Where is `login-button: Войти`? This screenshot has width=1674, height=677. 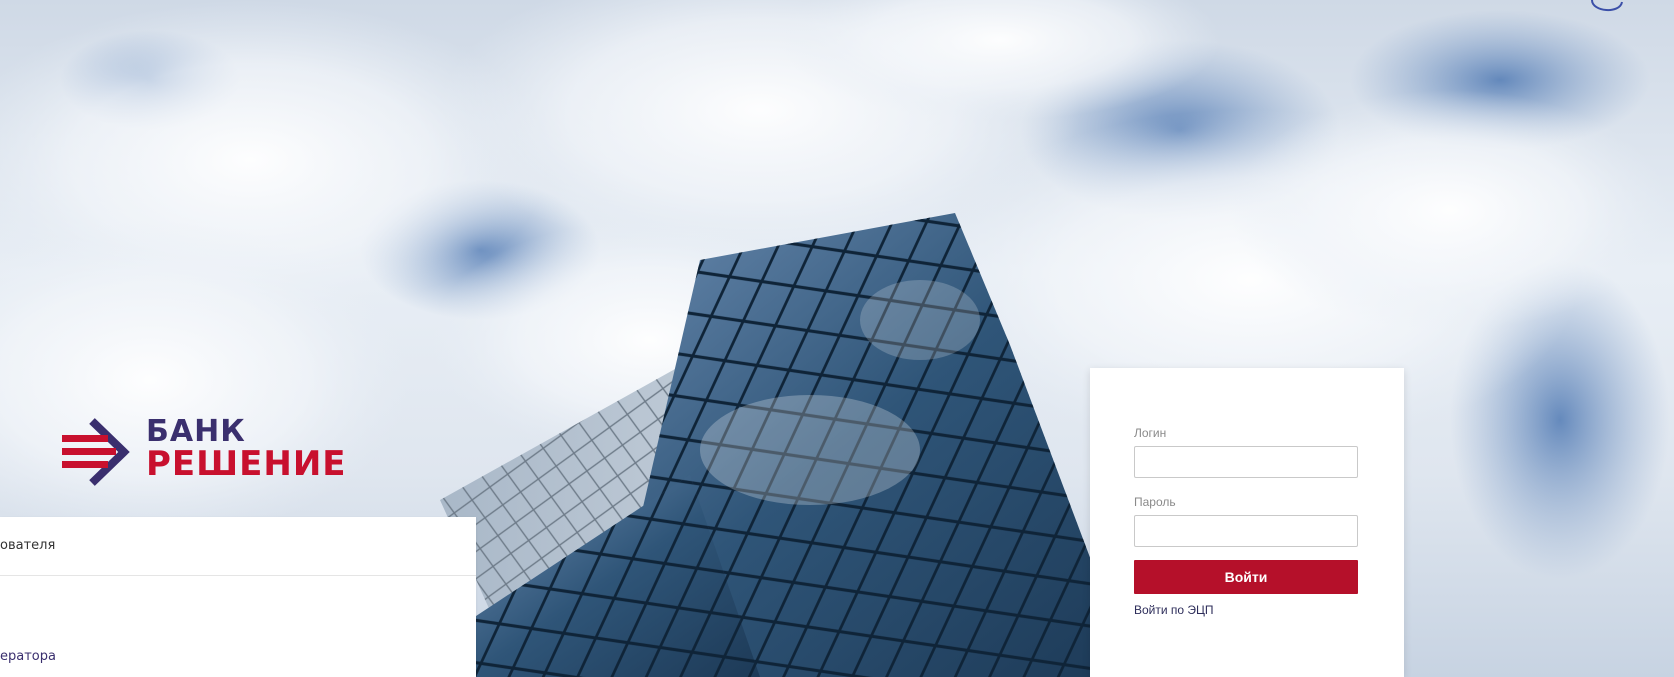
login-button: Войти is located at coordinates (1246, 577).